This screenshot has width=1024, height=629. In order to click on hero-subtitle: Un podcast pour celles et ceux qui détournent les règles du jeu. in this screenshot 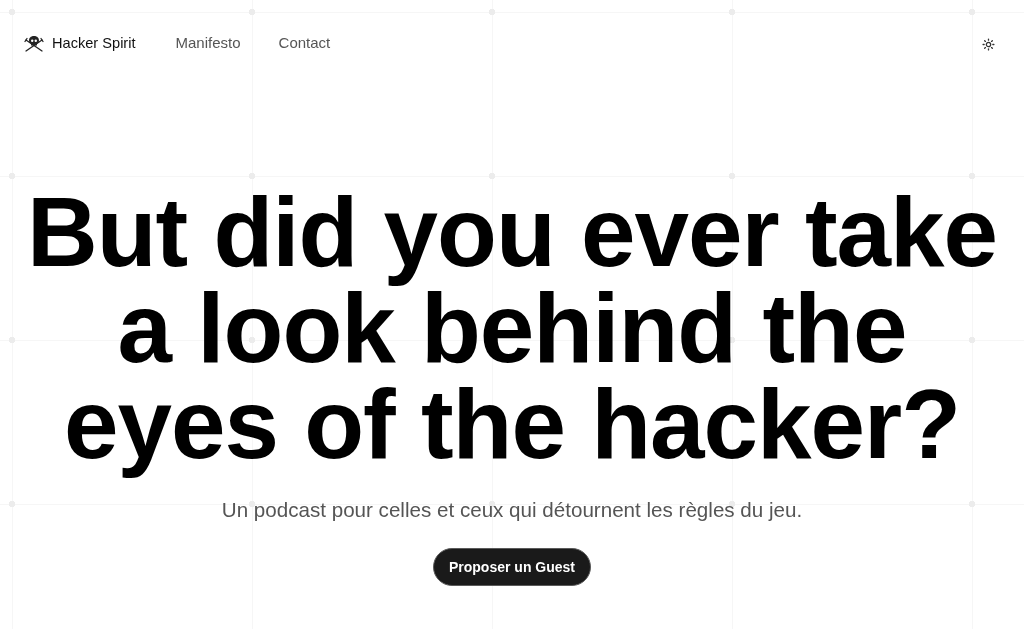, I will do `click(512, 510)`.